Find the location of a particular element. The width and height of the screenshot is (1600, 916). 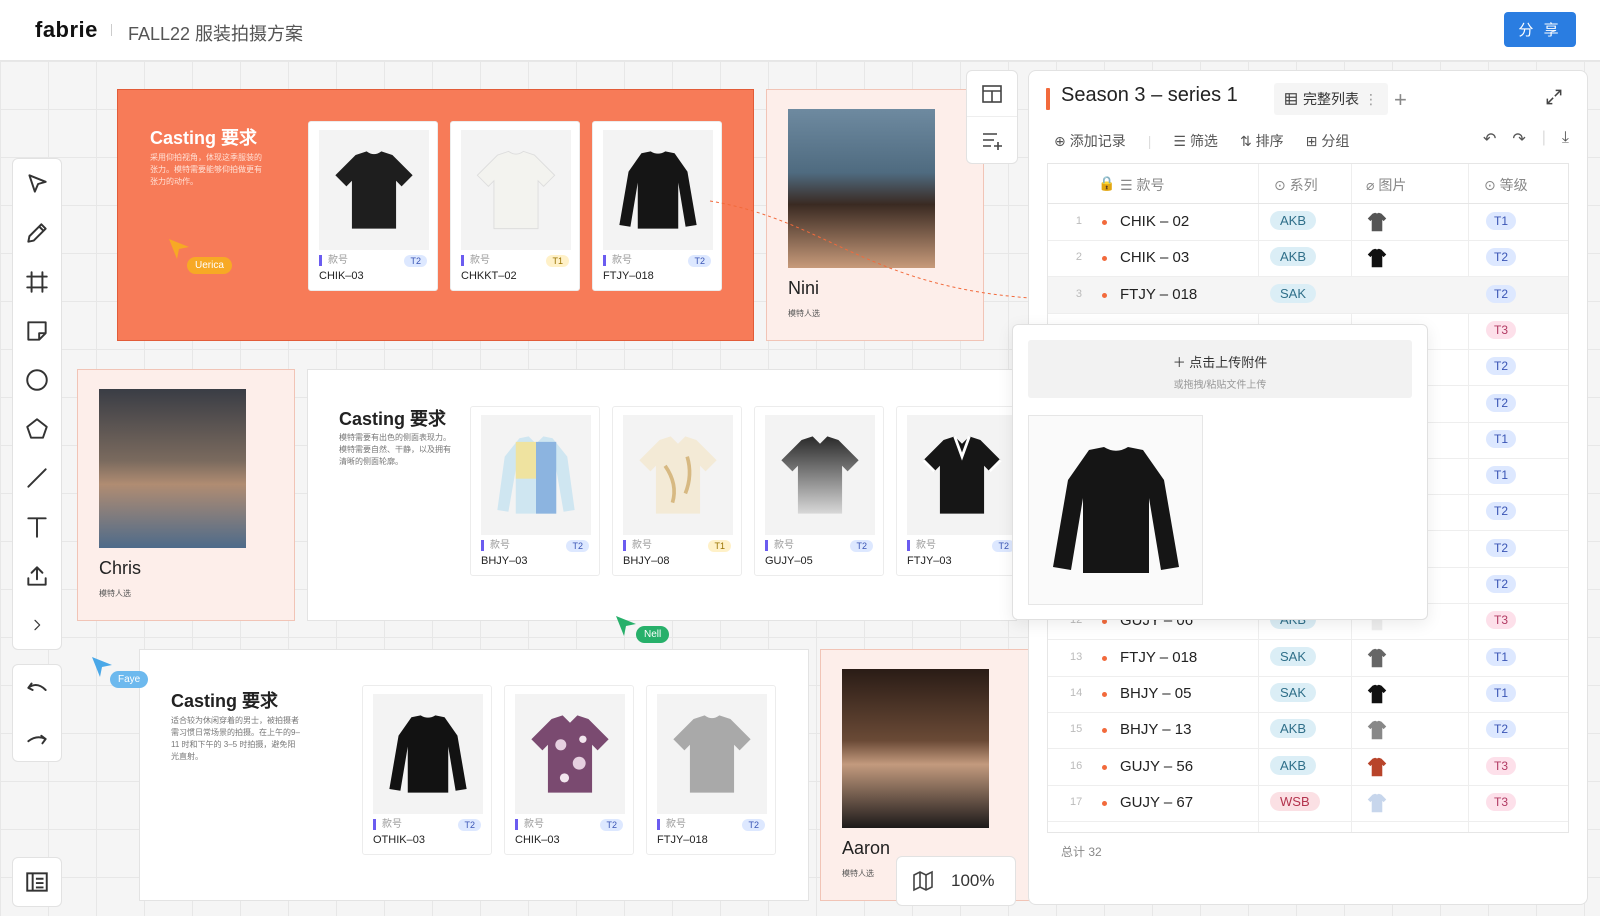

undo-button is located at coordinates (37, 689).